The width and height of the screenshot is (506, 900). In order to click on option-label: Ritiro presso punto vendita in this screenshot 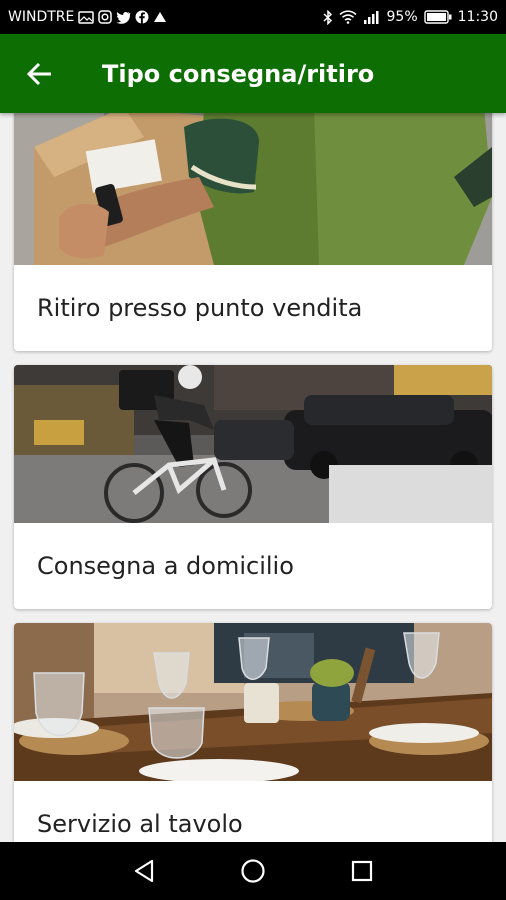, I will do `click(200, 308)`.